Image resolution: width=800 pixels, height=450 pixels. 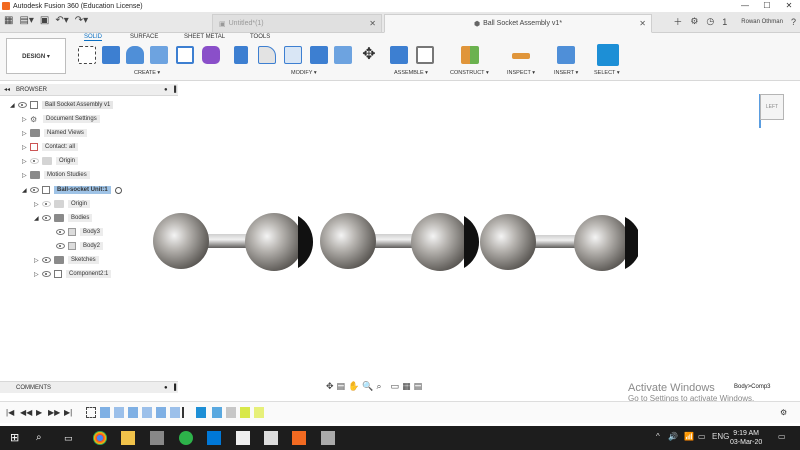 What do you see at coordinates (767, 6) in the screenshot?
I see `maximize-button: ☐` at bounding box center [767, 6].